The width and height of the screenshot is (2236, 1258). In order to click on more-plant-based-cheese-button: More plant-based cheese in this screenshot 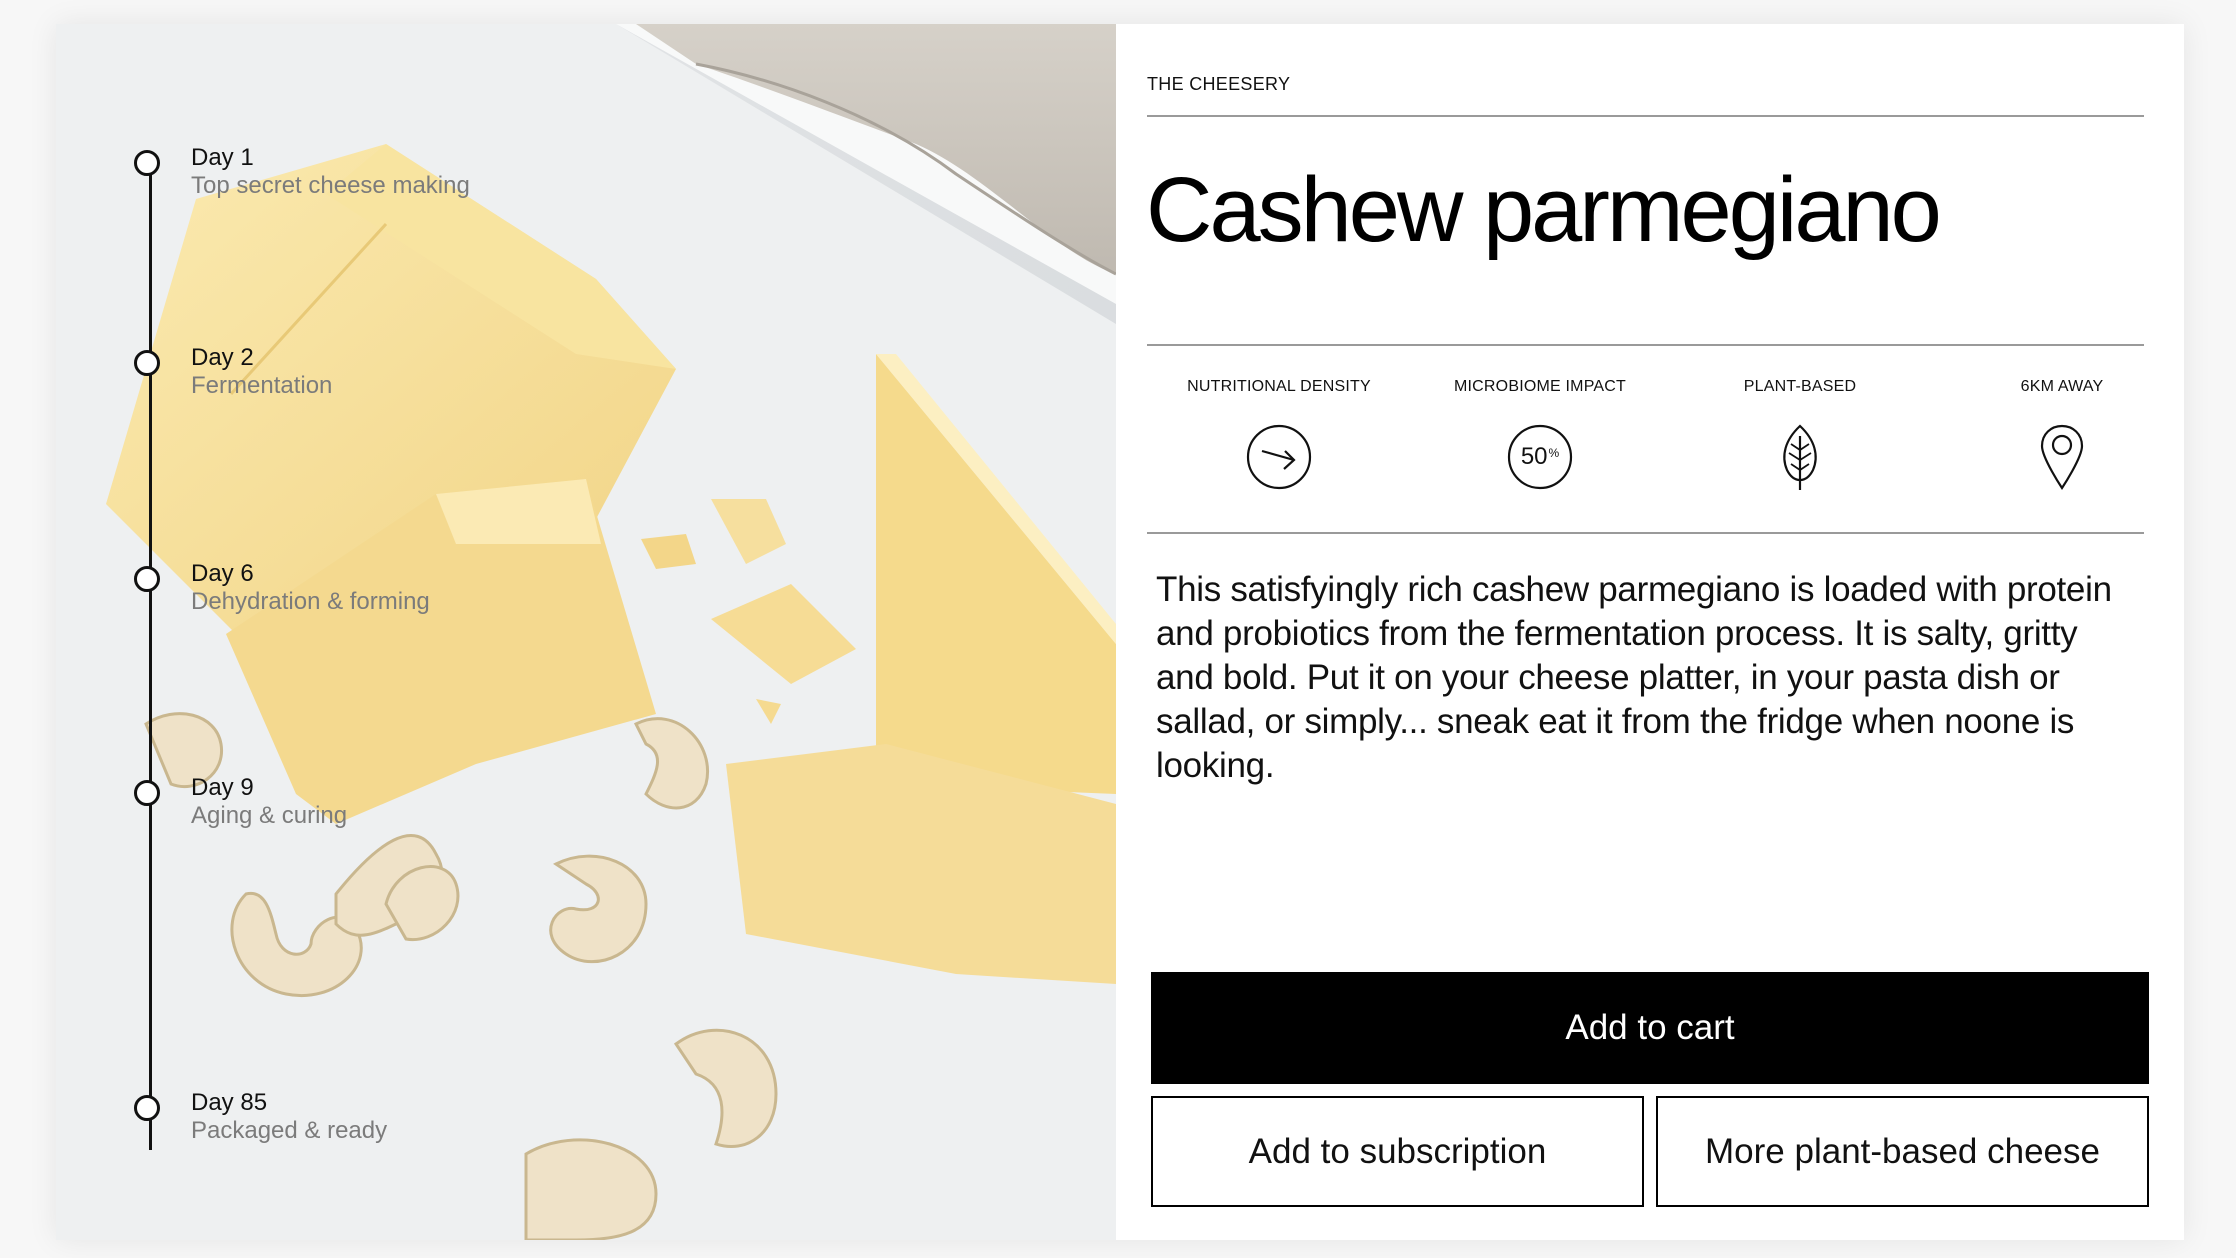, I will do `click(1902, 1151)`.